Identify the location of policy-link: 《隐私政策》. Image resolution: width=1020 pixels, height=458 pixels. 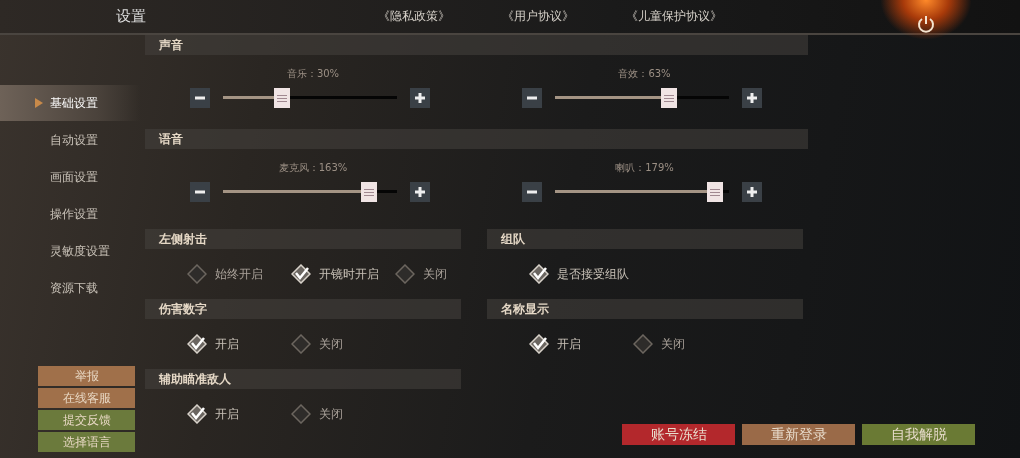
(414, 16).